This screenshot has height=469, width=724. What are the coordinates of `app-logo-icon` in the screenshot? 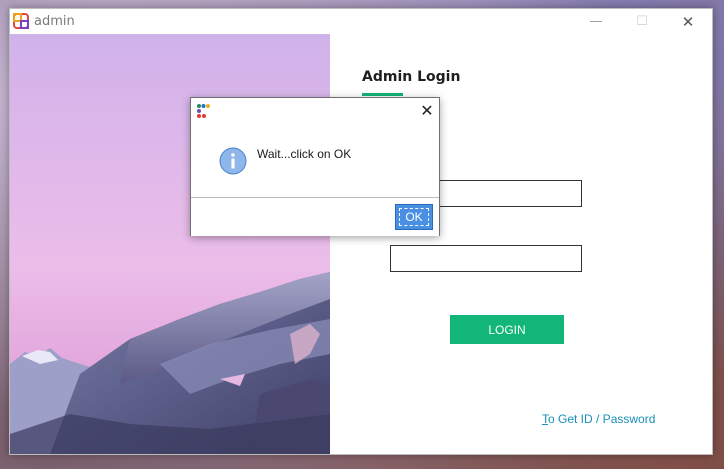 It's located at (21, 21).